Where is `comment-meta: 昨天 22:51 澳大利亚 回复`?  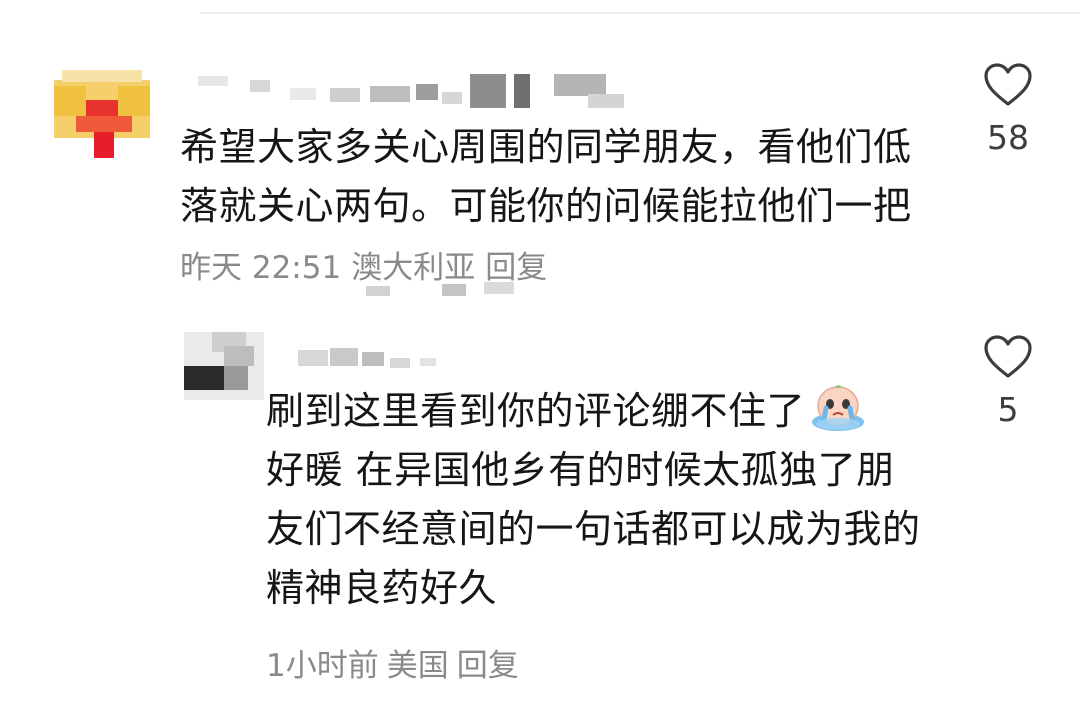
comment-meta: 昨天 22:51 澳大利亚 回复 is located at coordinates (368, 268).